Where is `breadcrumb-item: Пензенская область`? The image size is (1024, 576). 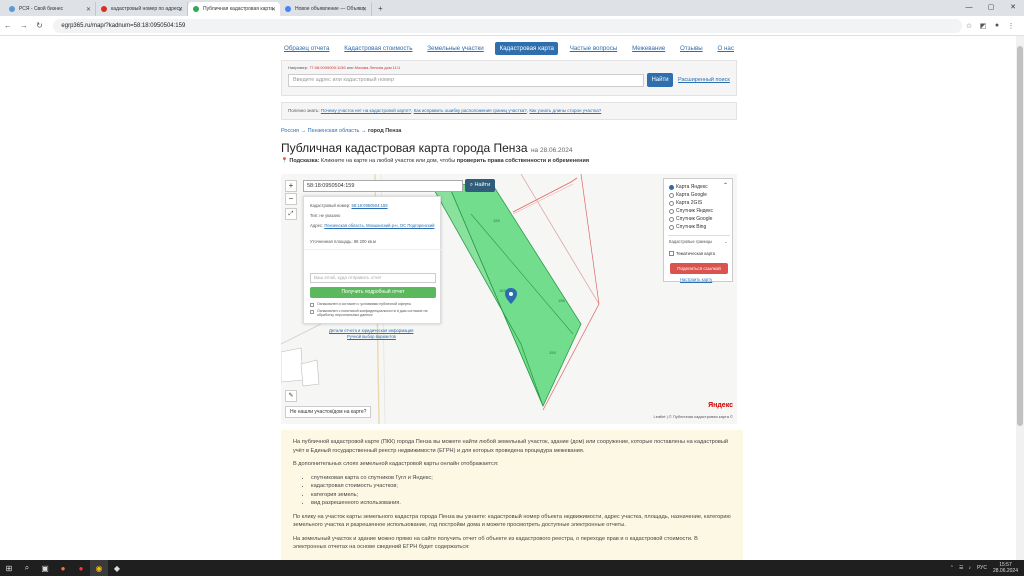 breadcrumb-item: Пензенская область is located at coordinates (334, 131).